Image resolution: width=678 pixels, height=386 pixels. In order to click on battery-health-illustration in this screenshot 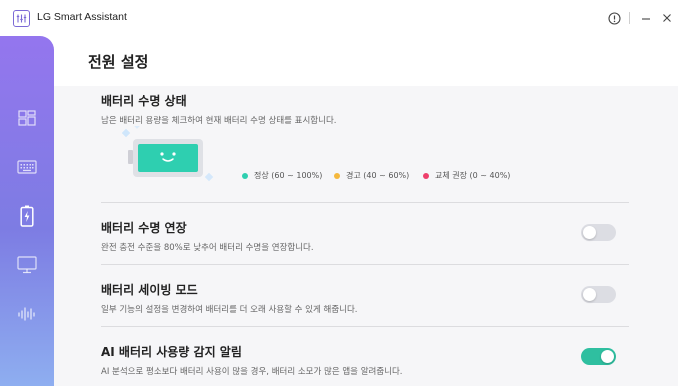, I will do `click(168, 154)`.